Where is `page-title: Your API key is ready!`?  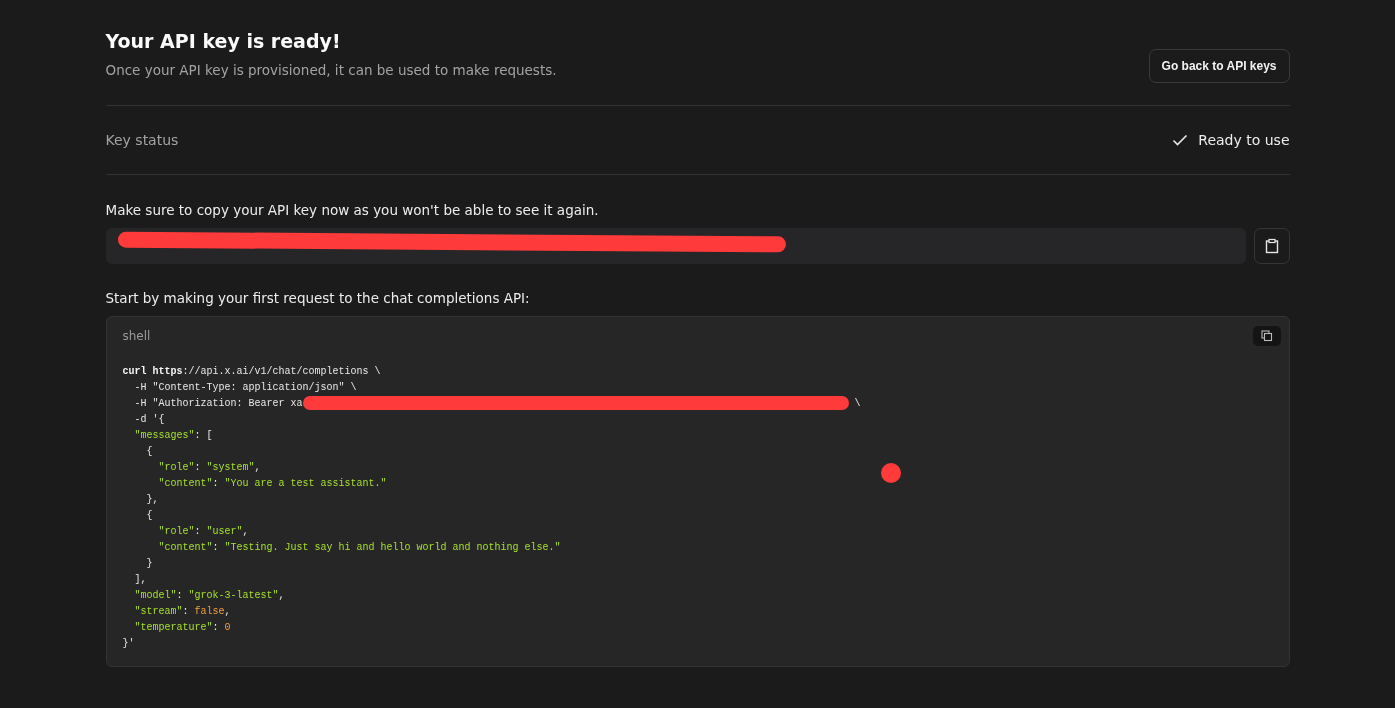
page-title: Your API key is ready! is located at coordinates (223, 41).